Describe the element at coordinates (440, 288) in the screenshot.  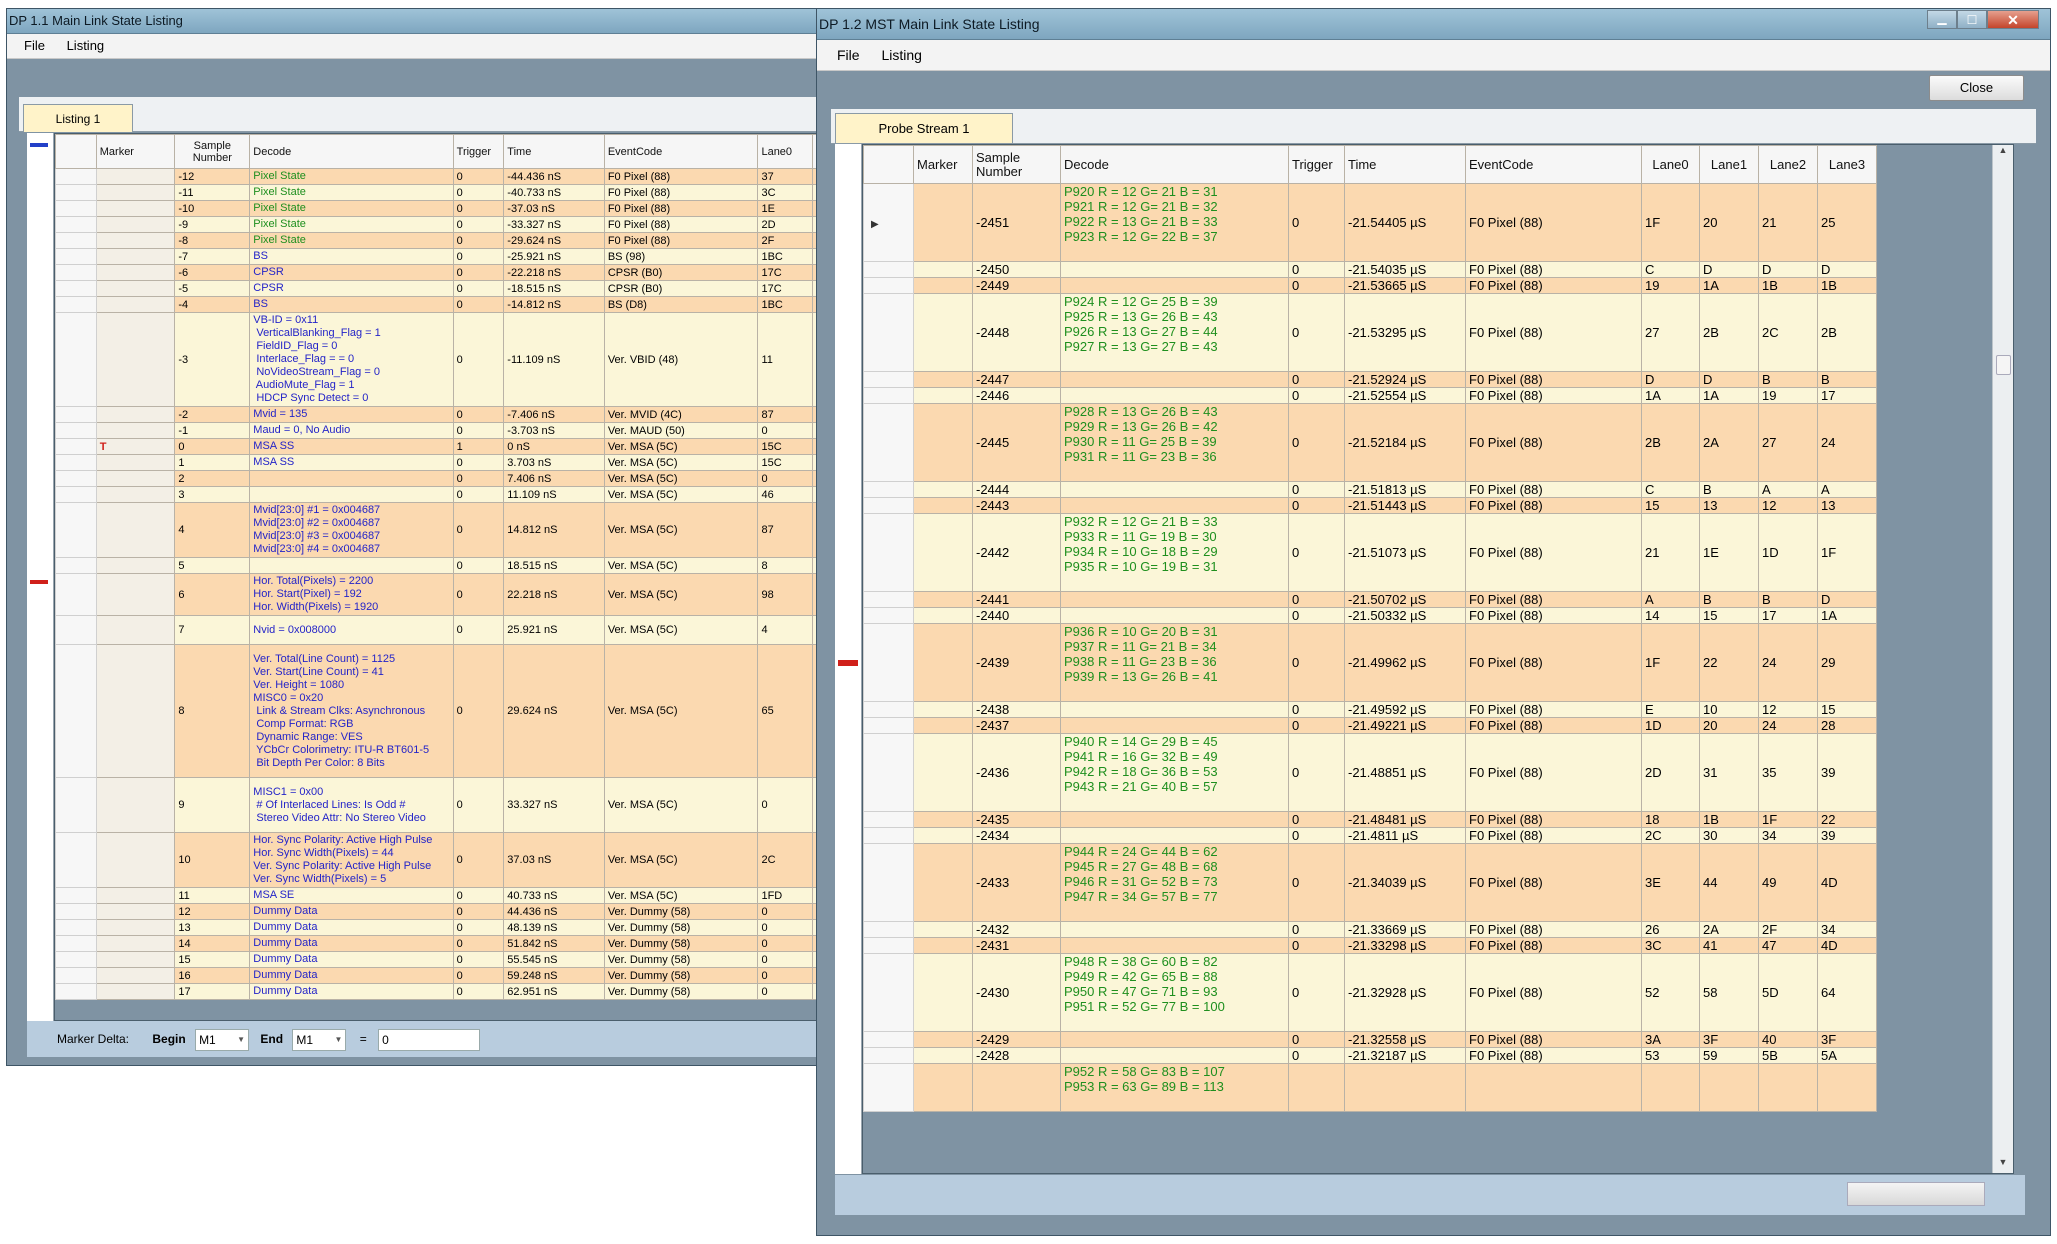
I see `table-row: -5CPSR0-18.515 nSCPSR (B0)17C1` at that location.